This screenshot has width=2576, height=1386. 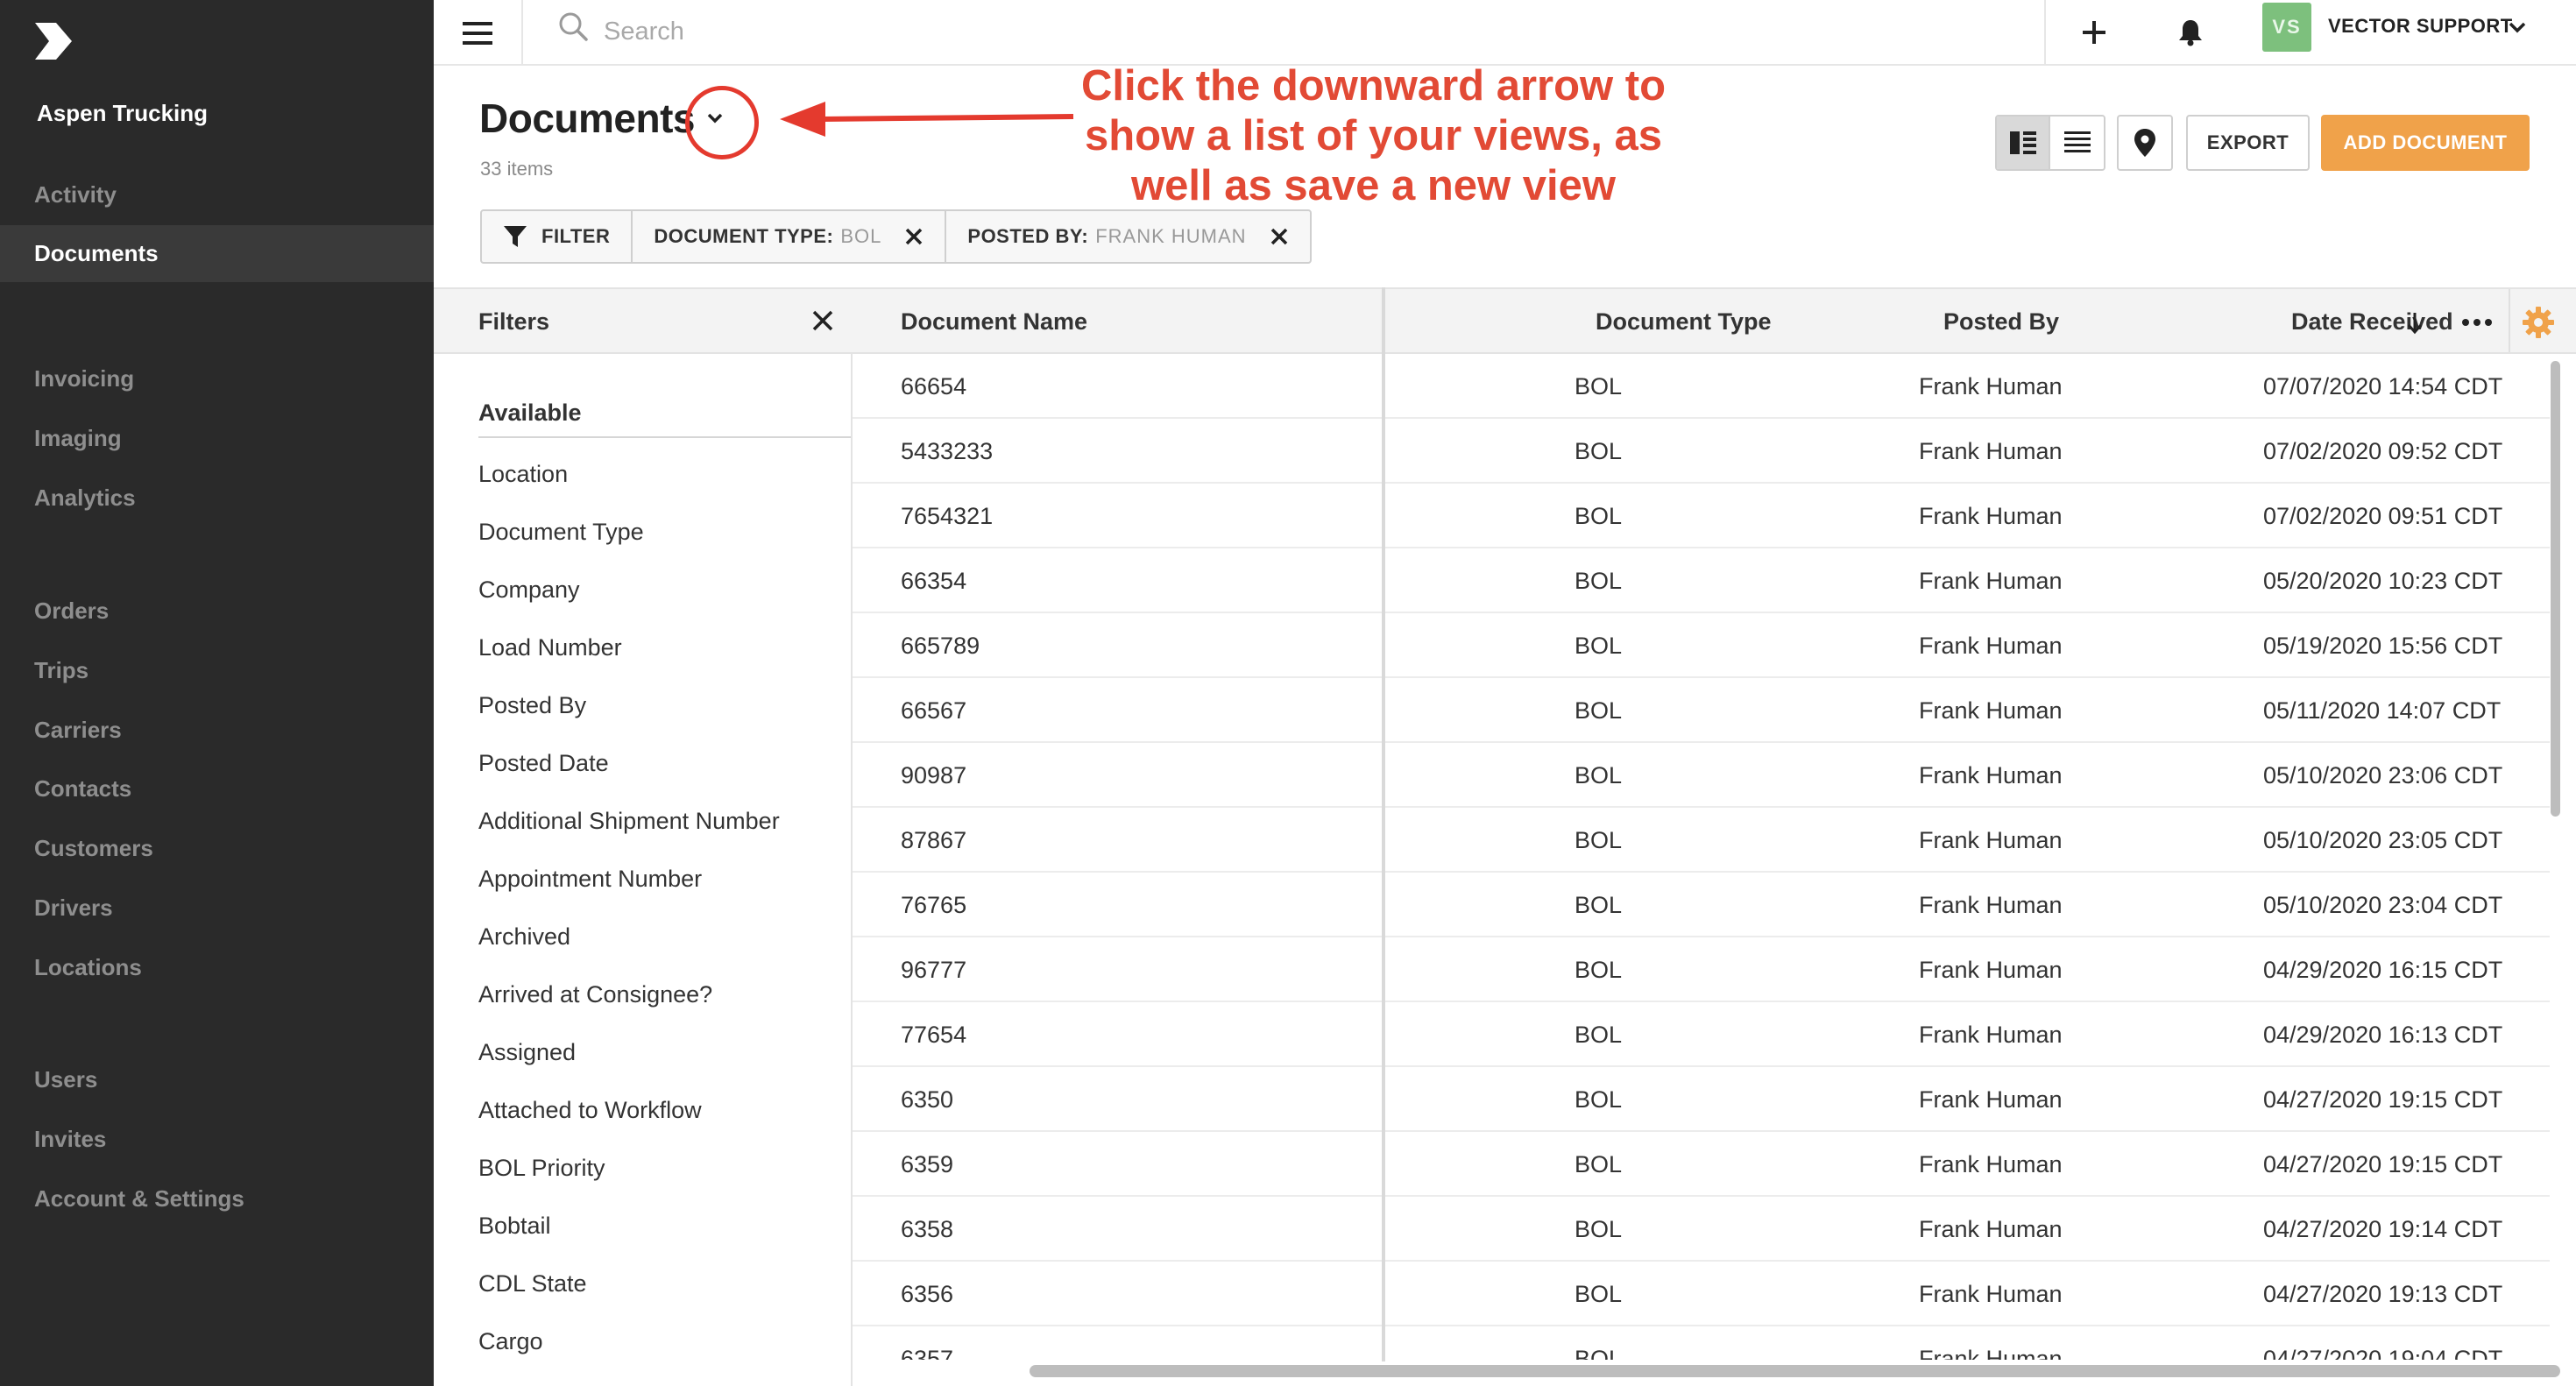 What do you see at coordinates (1701, 645) in the screenshot?
I see `table-row: 665789 BOL Frank Human 05/19/2020 15:56 CDT` at bounding box center [1701, 645].